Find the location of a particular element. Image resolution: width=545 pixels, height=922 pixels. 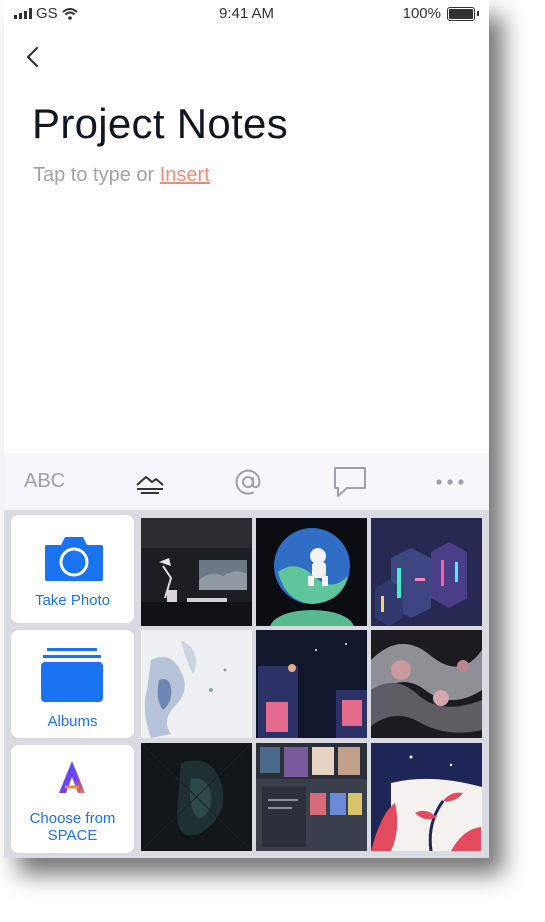

swirl-pattern-image is located at coordinates (426, 684).